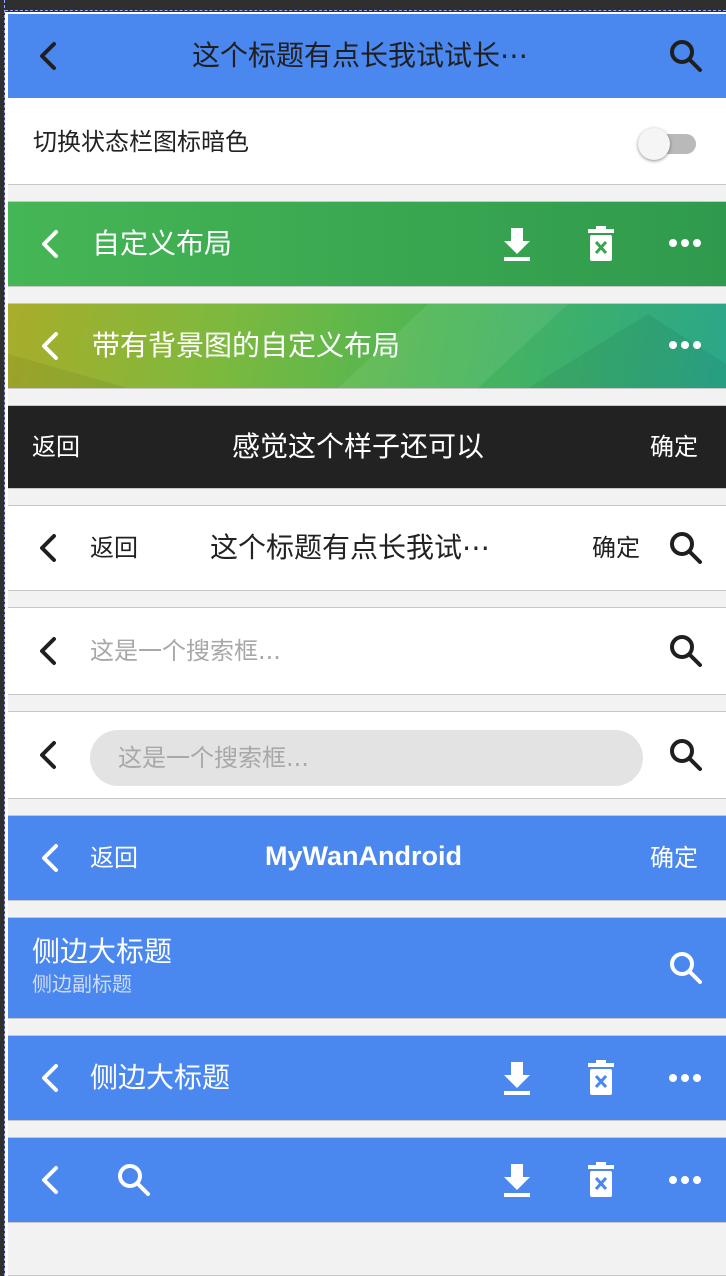 Image resolution: width=726 pixels, height=1276 pixels. I want to click on titlebar-default: 这个标题有点长我试试长⋯, so click(367, 56).